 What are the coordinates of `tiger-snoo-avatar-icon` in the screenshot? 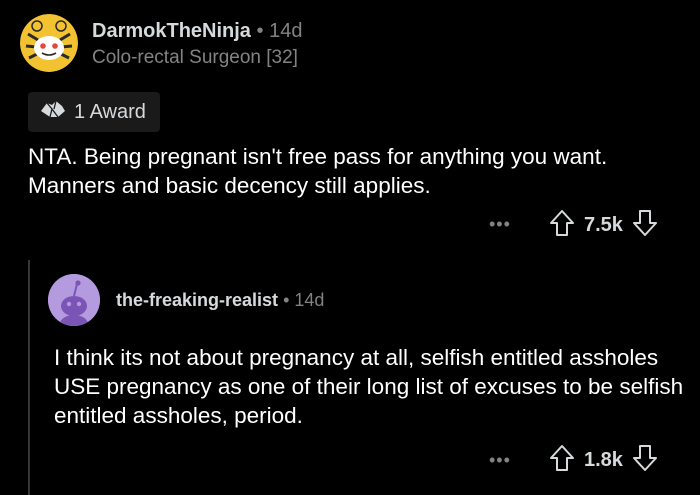 It's located at (49, 43).